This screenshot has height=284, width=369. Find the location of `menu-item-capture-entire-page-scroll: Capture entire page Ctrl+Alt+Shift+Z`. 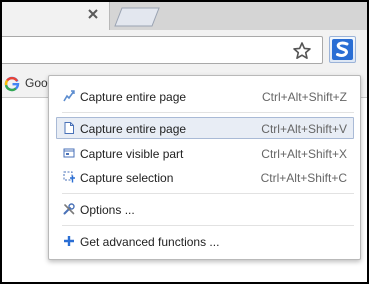

menu-item-capture-entire-page-scroll: Capture entire page Ctrl+Alt+Shift+Z is located at coordinates (205, 96).